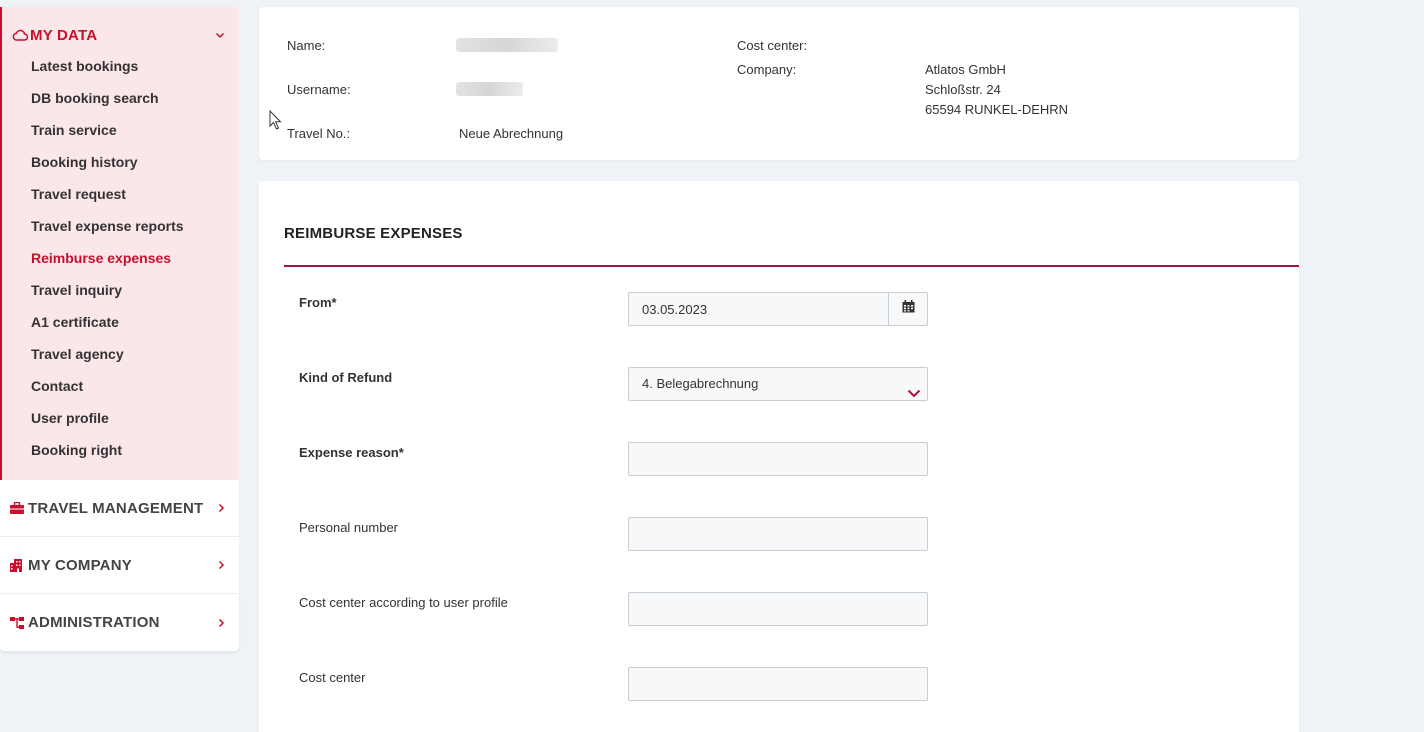  I want to click on username-label: Username:, so click(319, 89).